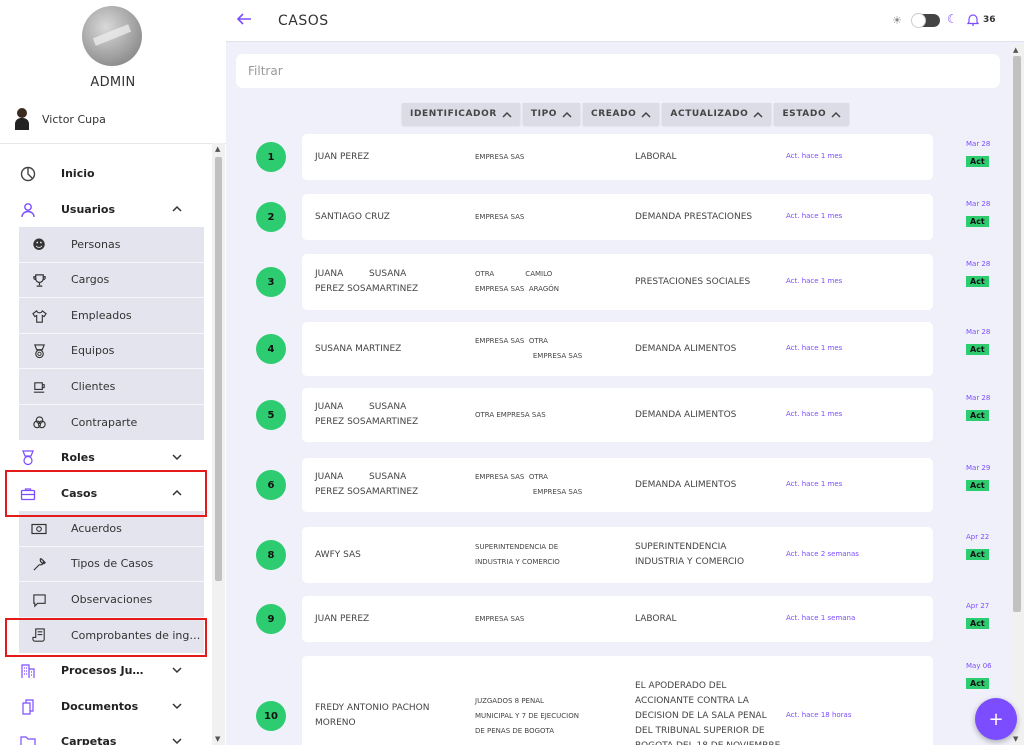 The width and height of the screenshot is (1024, 745). Describe the element at coordinates (693, 217) in the screenshot. I see `case-type: DEMANDA PRESTACIONES` at that location.